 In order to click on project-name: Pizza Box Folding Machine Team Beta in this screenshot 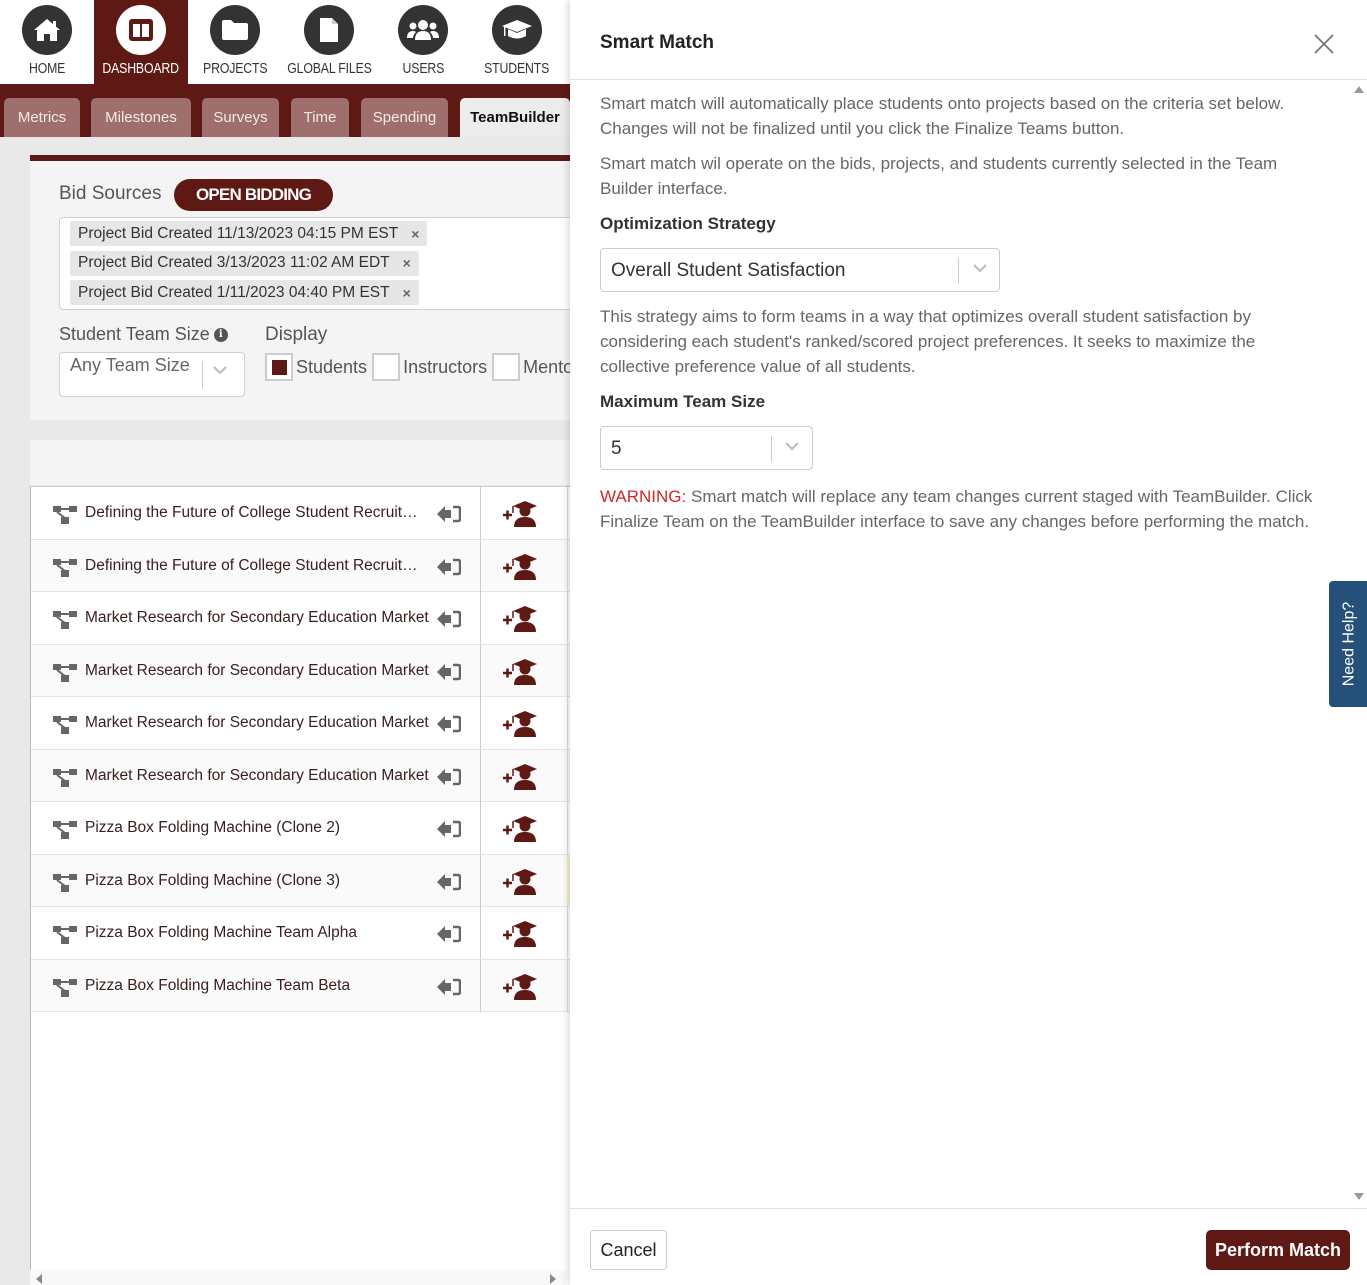, I will do `click(257, 986)`.